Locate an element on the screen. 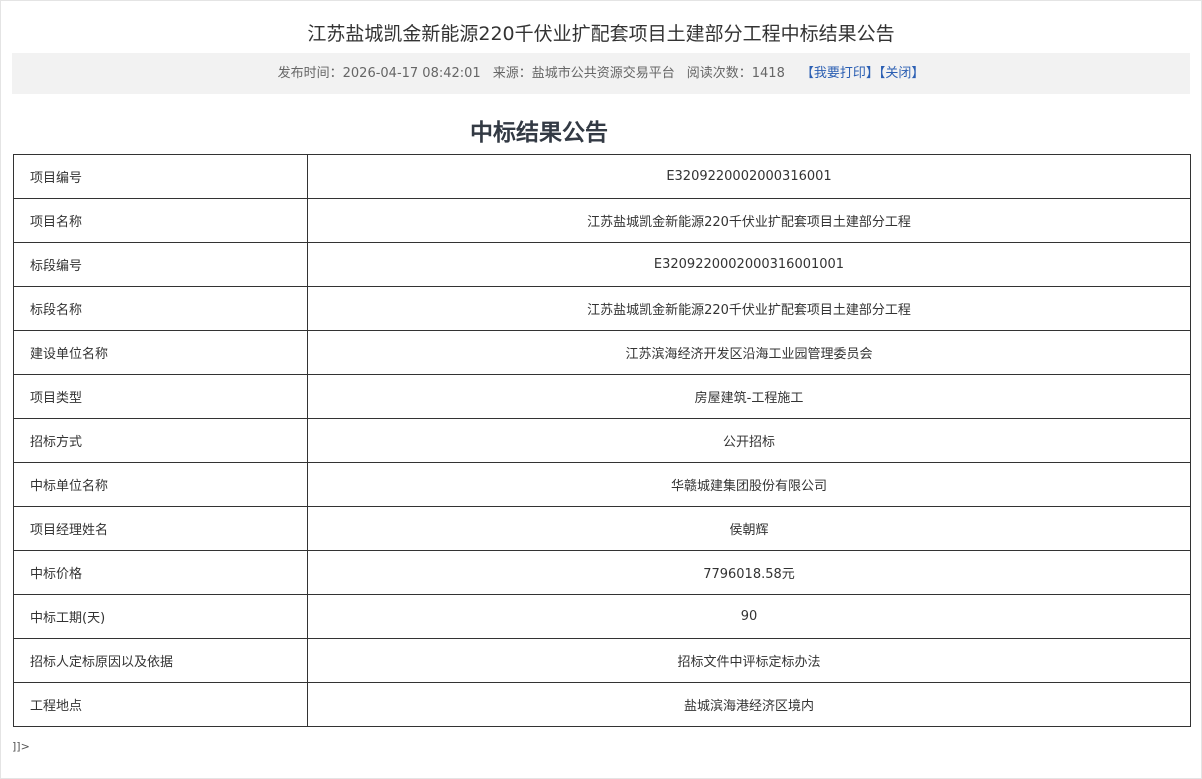 This screenshot has width=1202, height=779. row-label: 项目类型 is located at coordinates (160, 396).